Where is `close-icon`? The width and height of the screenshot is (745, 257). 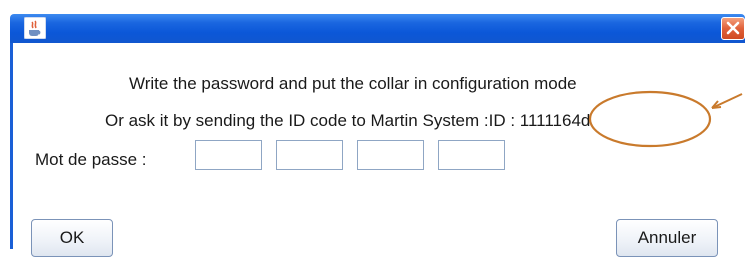
close-icon is located at coordinates (733, 28).